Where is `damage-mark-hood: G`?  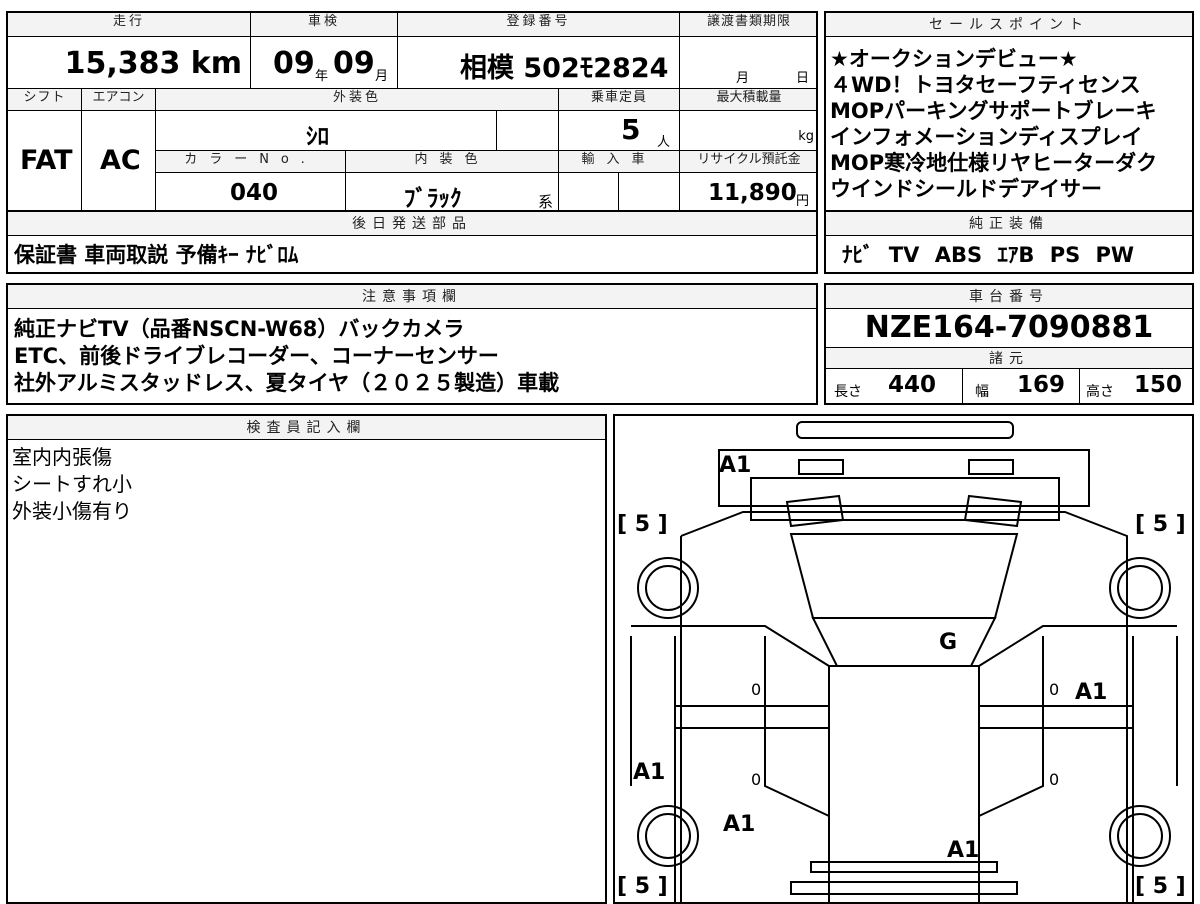
damage-mark-hood: G is located at coordinates (948, 642).